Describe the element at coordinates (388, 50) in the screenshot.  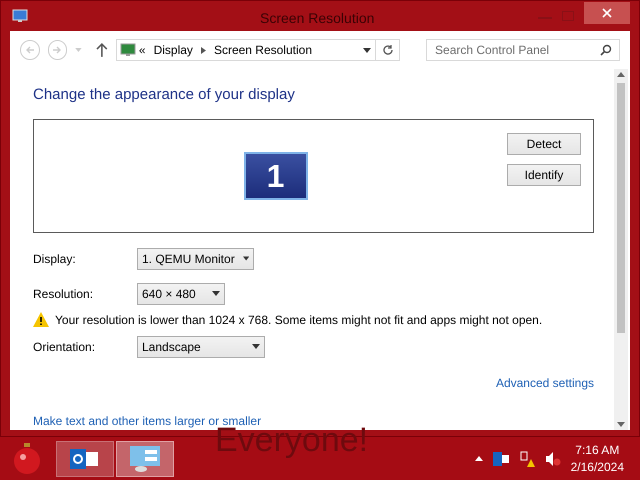
I see `refresh-icon` at that location.